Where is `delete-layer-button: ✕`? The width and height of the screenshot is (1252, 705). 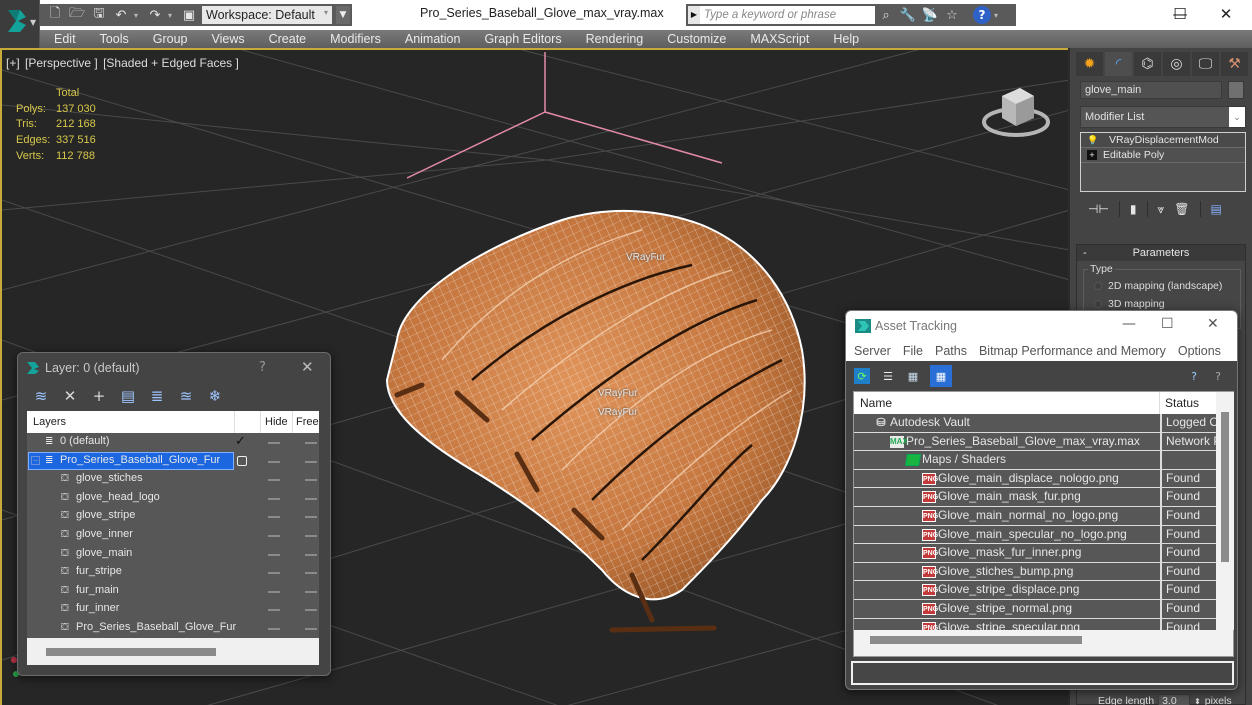
delete-layer-button: ✕ is located at coordinates (70, 396).